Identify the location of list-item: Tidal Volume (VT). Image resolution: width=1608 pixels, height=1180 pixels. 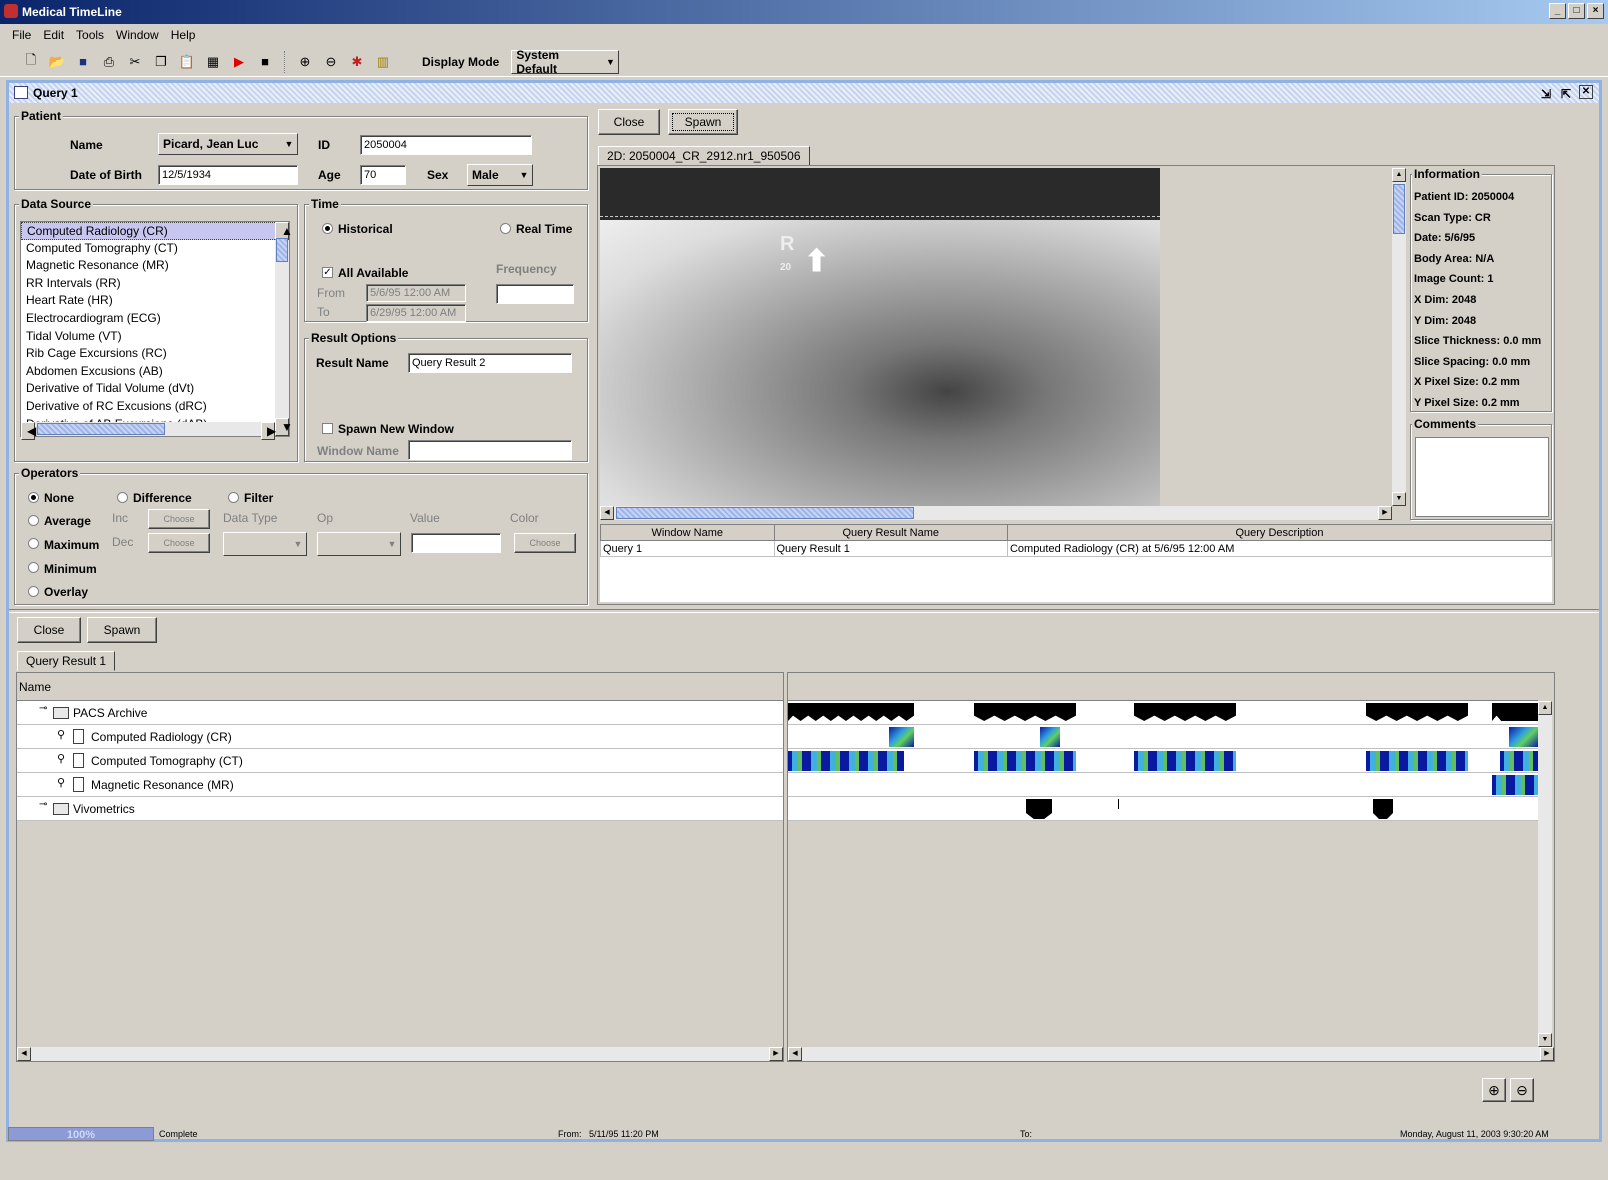
(155, 337).